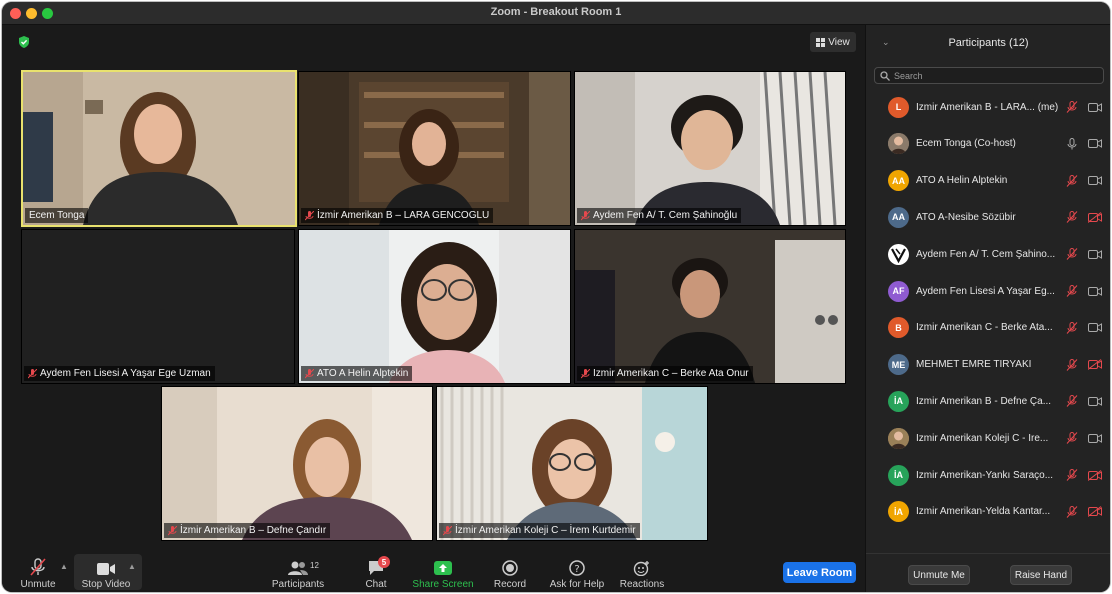 This screenshot has width=1112, height=594. I want to click on participant-search, so click(989, 75).